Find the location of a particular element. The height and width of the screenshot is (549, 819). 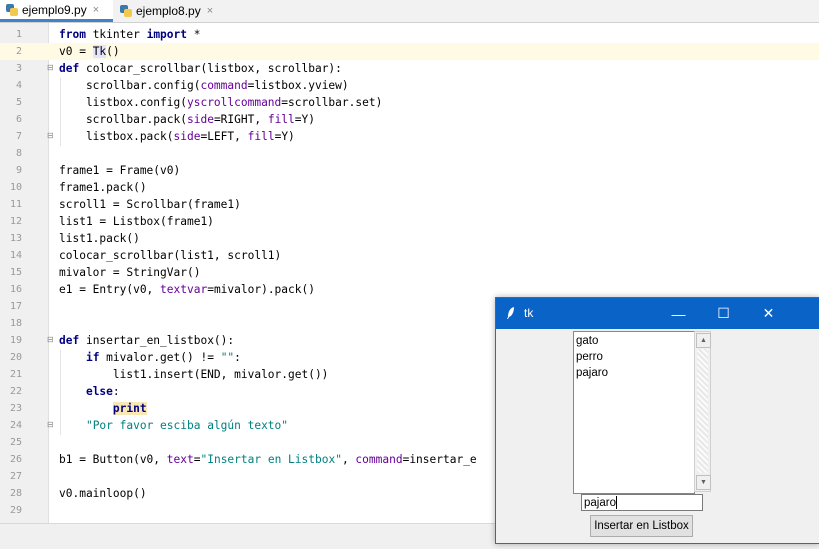

code-line-9: 9 frame1 = Frame(v0) is located at coordinates (409, 170).